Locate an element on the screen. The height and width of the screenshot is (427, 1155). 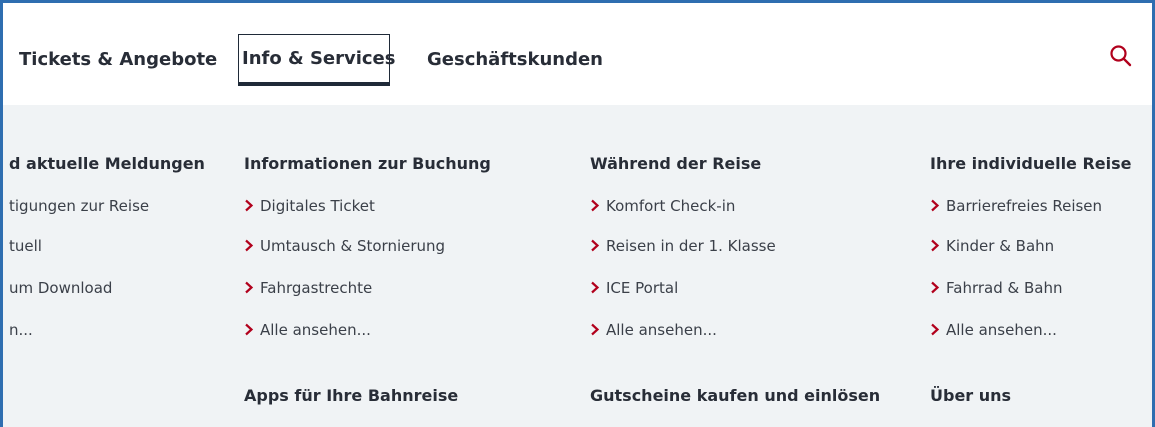
nav-tickets-angebote: Tickets & Angebote is located at coordinates (118, 59).